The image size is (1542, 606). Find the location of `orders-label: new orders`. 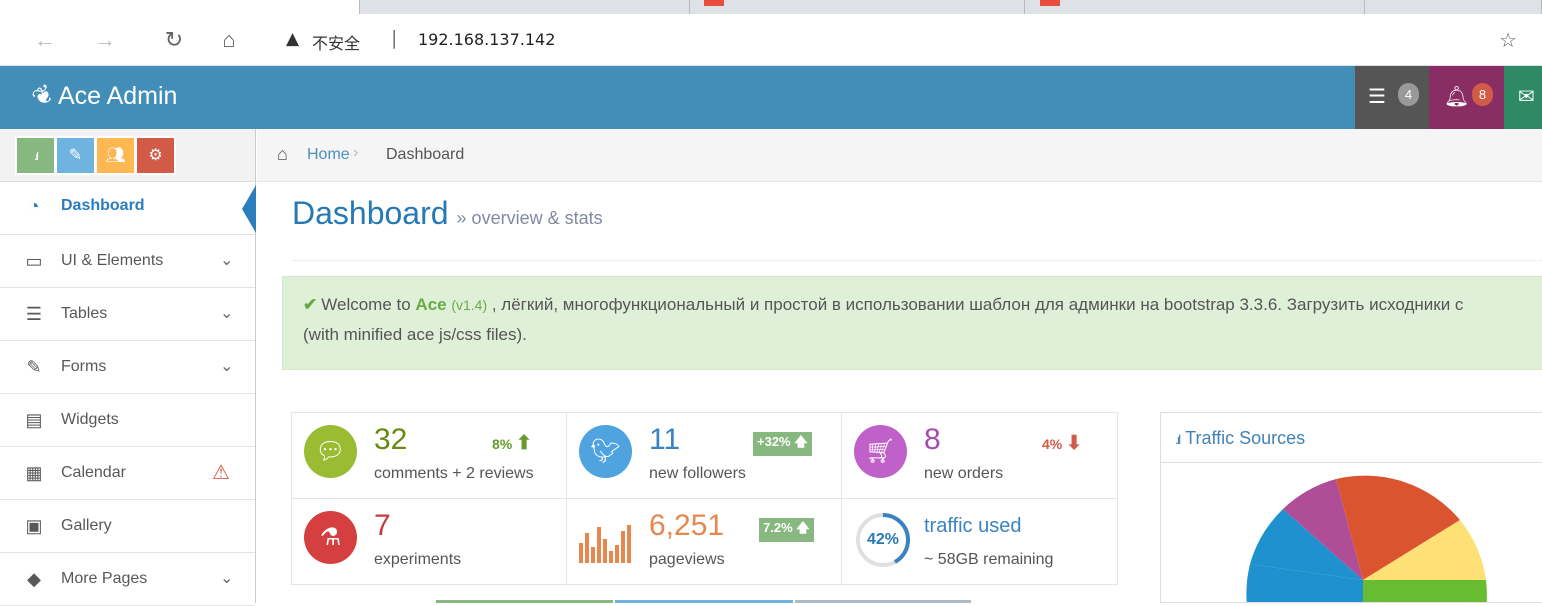

orders-label: new orders is located at coordinates (964, 473).